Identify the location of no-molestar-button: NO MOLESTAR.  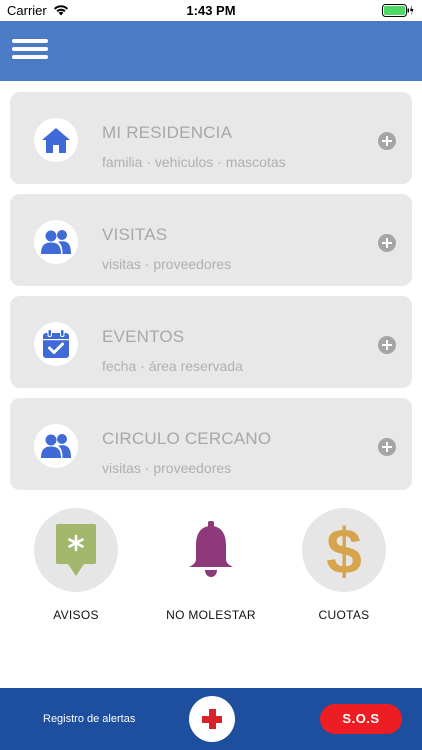
(211, 565).